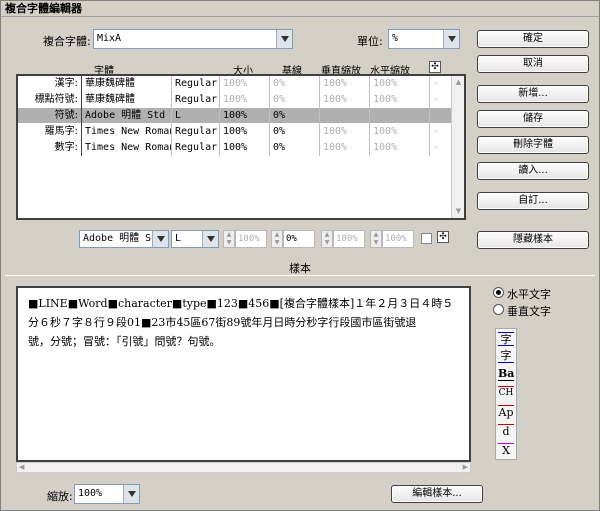 The height and width of the screenshot is (511, 600). What do you see at coordinates (443, 237) in the screenshot?
I see `edit-options-icon: ✣` at bounding box center [443, 237].